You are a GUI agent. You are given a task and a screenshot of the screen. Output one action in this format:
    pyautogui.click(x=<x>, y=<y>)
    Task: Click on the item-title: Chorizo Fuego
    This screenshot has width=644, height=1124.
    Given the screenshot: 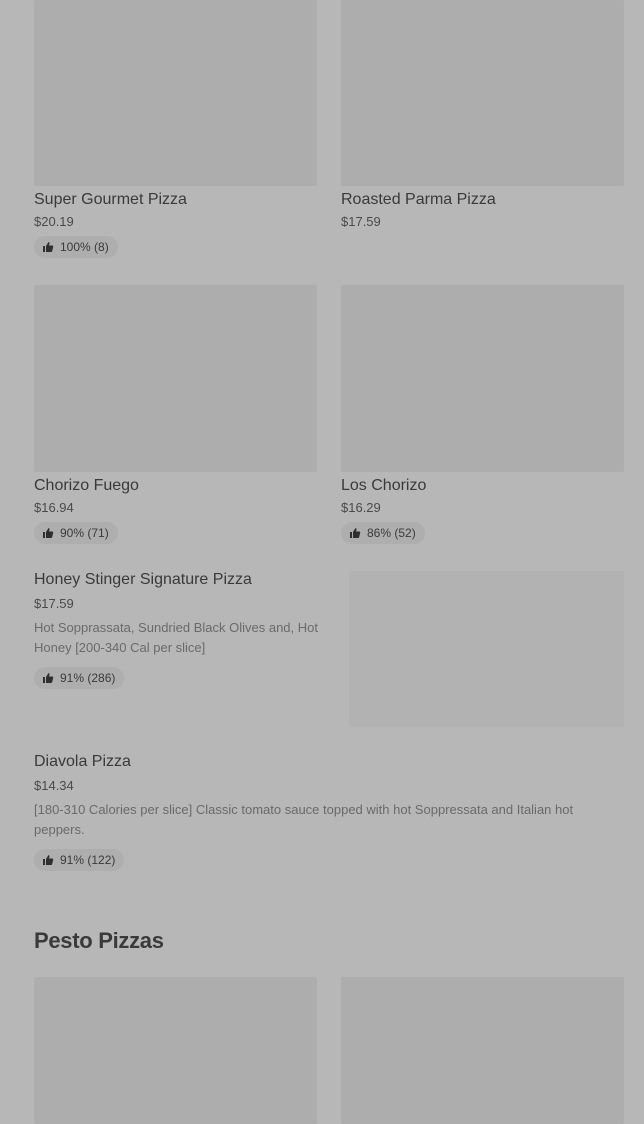 What is the action you would take?
    pyautogui.click(x=86, y=485)
    